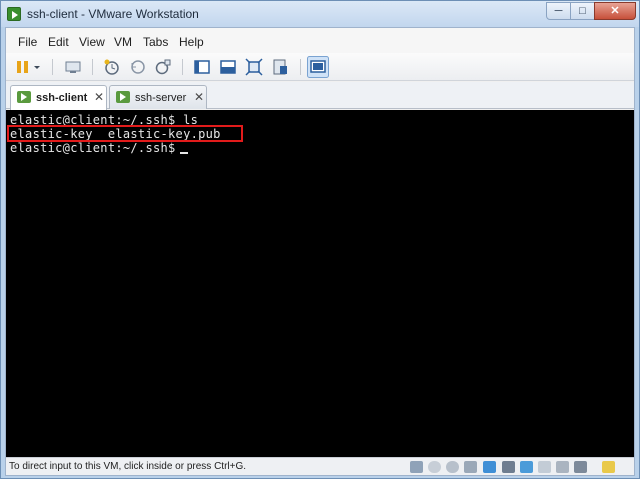  Describe the element at coordinates (123, 42) in the screenshot. I see `menu-vm: VM` at that location.